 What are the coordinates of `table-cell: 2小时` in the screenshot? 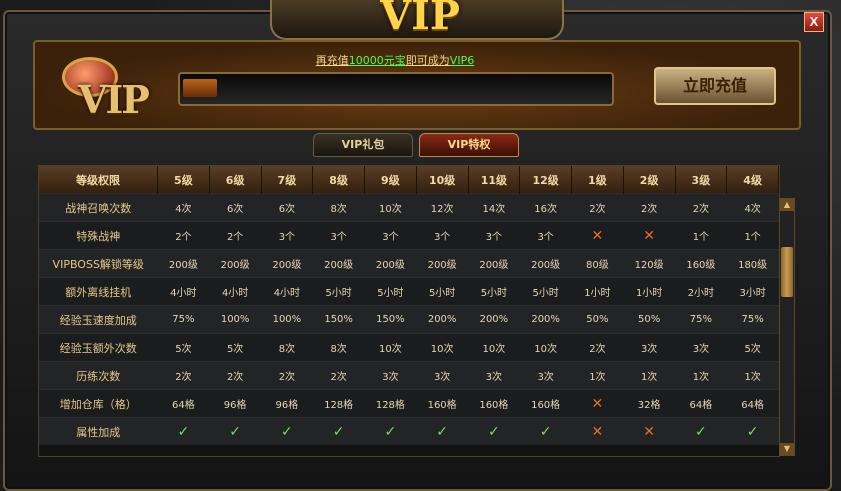 It's located at (701, 291).